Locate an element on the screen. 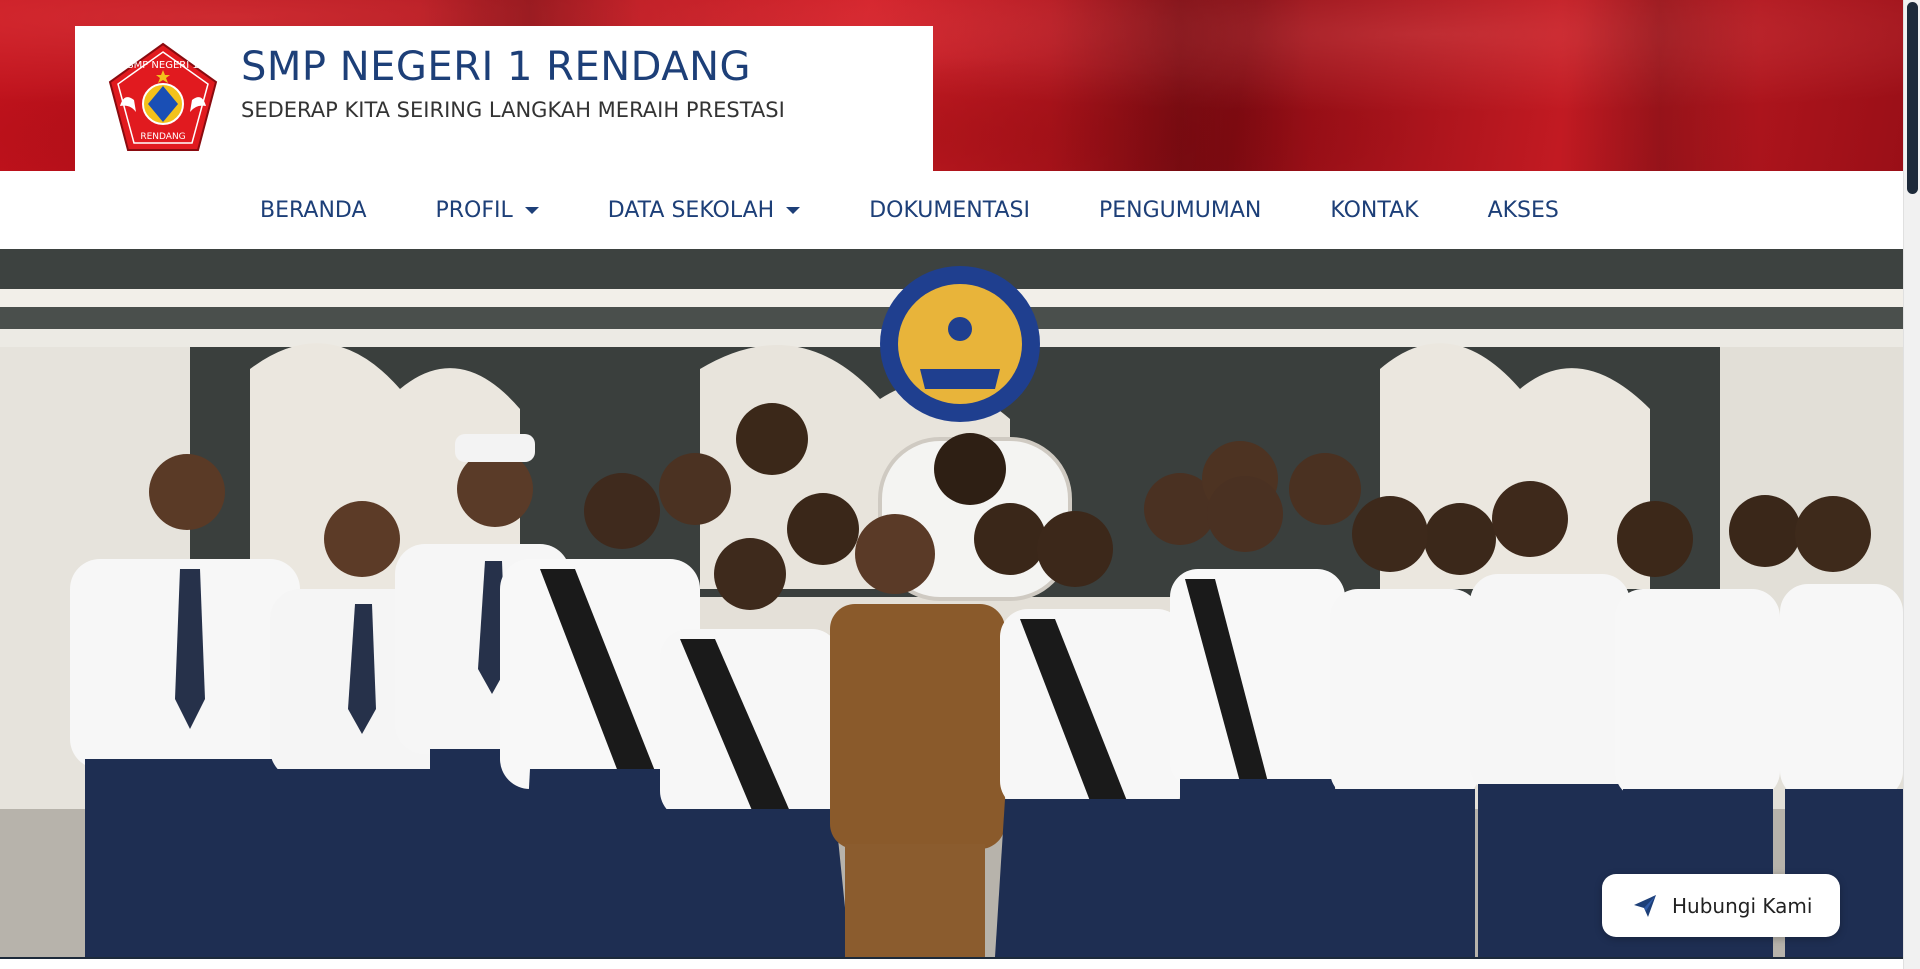 This screenshot has width=1920, height=969. paper-plane-icon is located at coordinates (1645, 905).